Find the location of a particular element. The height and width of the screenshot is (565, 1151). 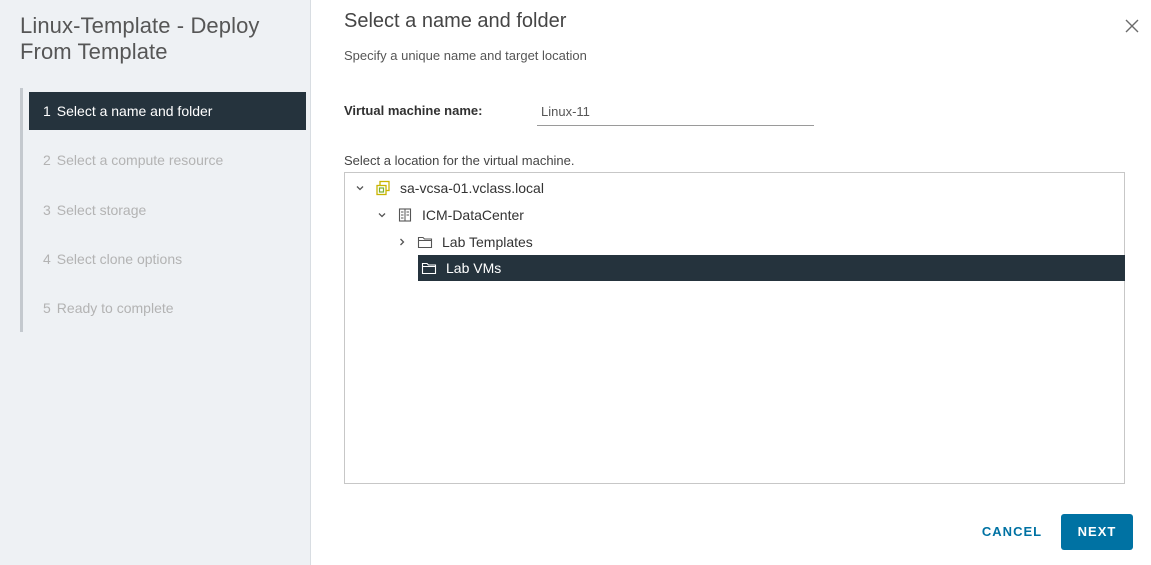

next-button: NEXT is located at coordinates (1097, 532).